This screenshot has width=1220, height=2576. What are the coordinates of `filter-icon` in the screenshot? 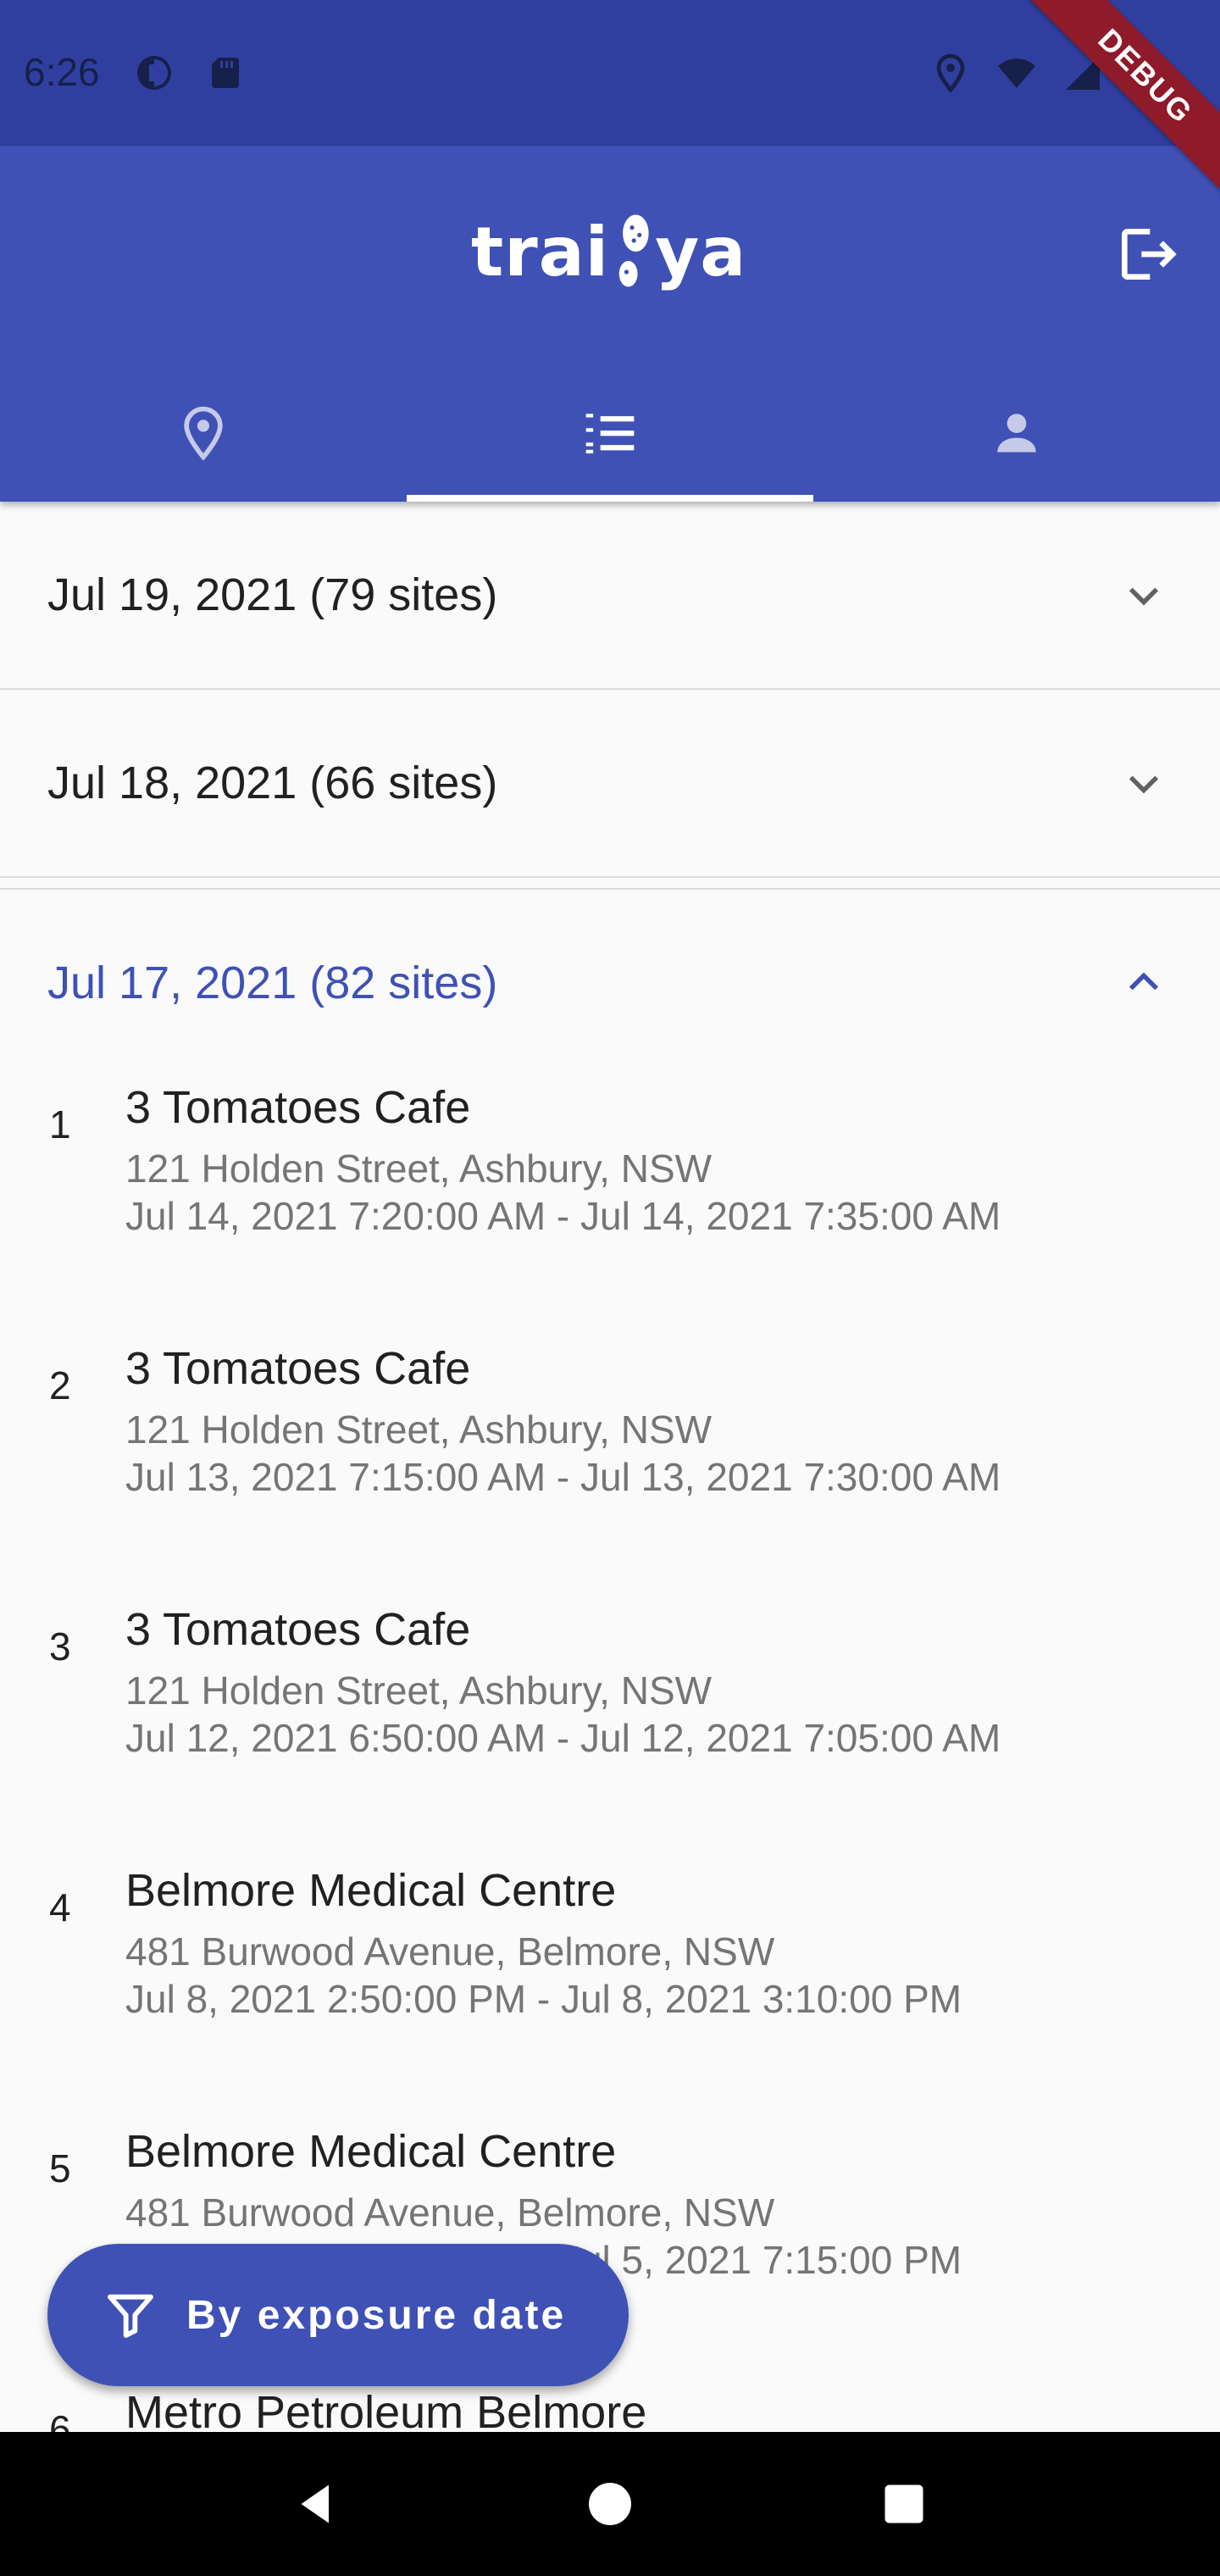 It's located at (130, 2316).